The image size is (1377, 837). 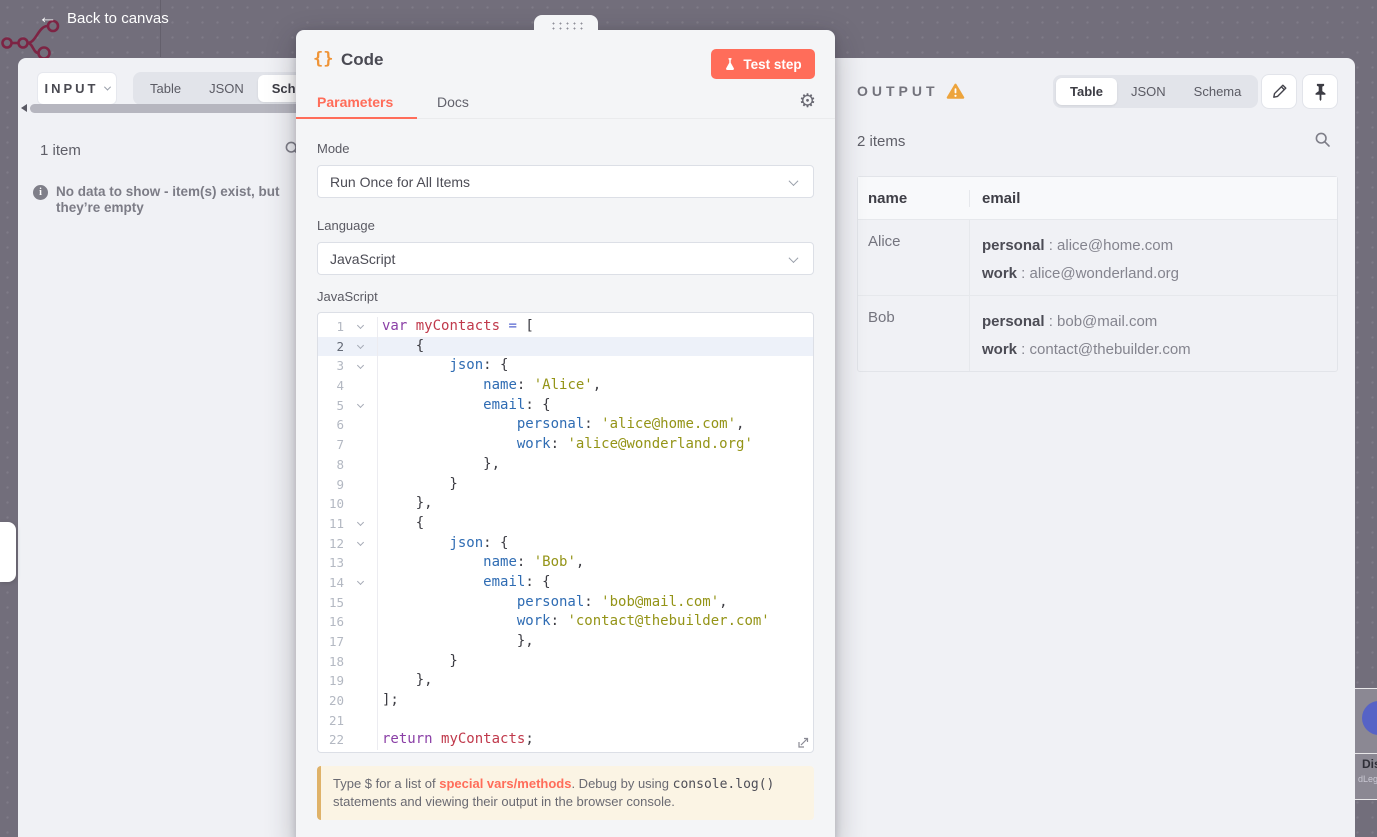 I want to click on code-line: 4 name: 'Alice',, so click(x=565, y=386).